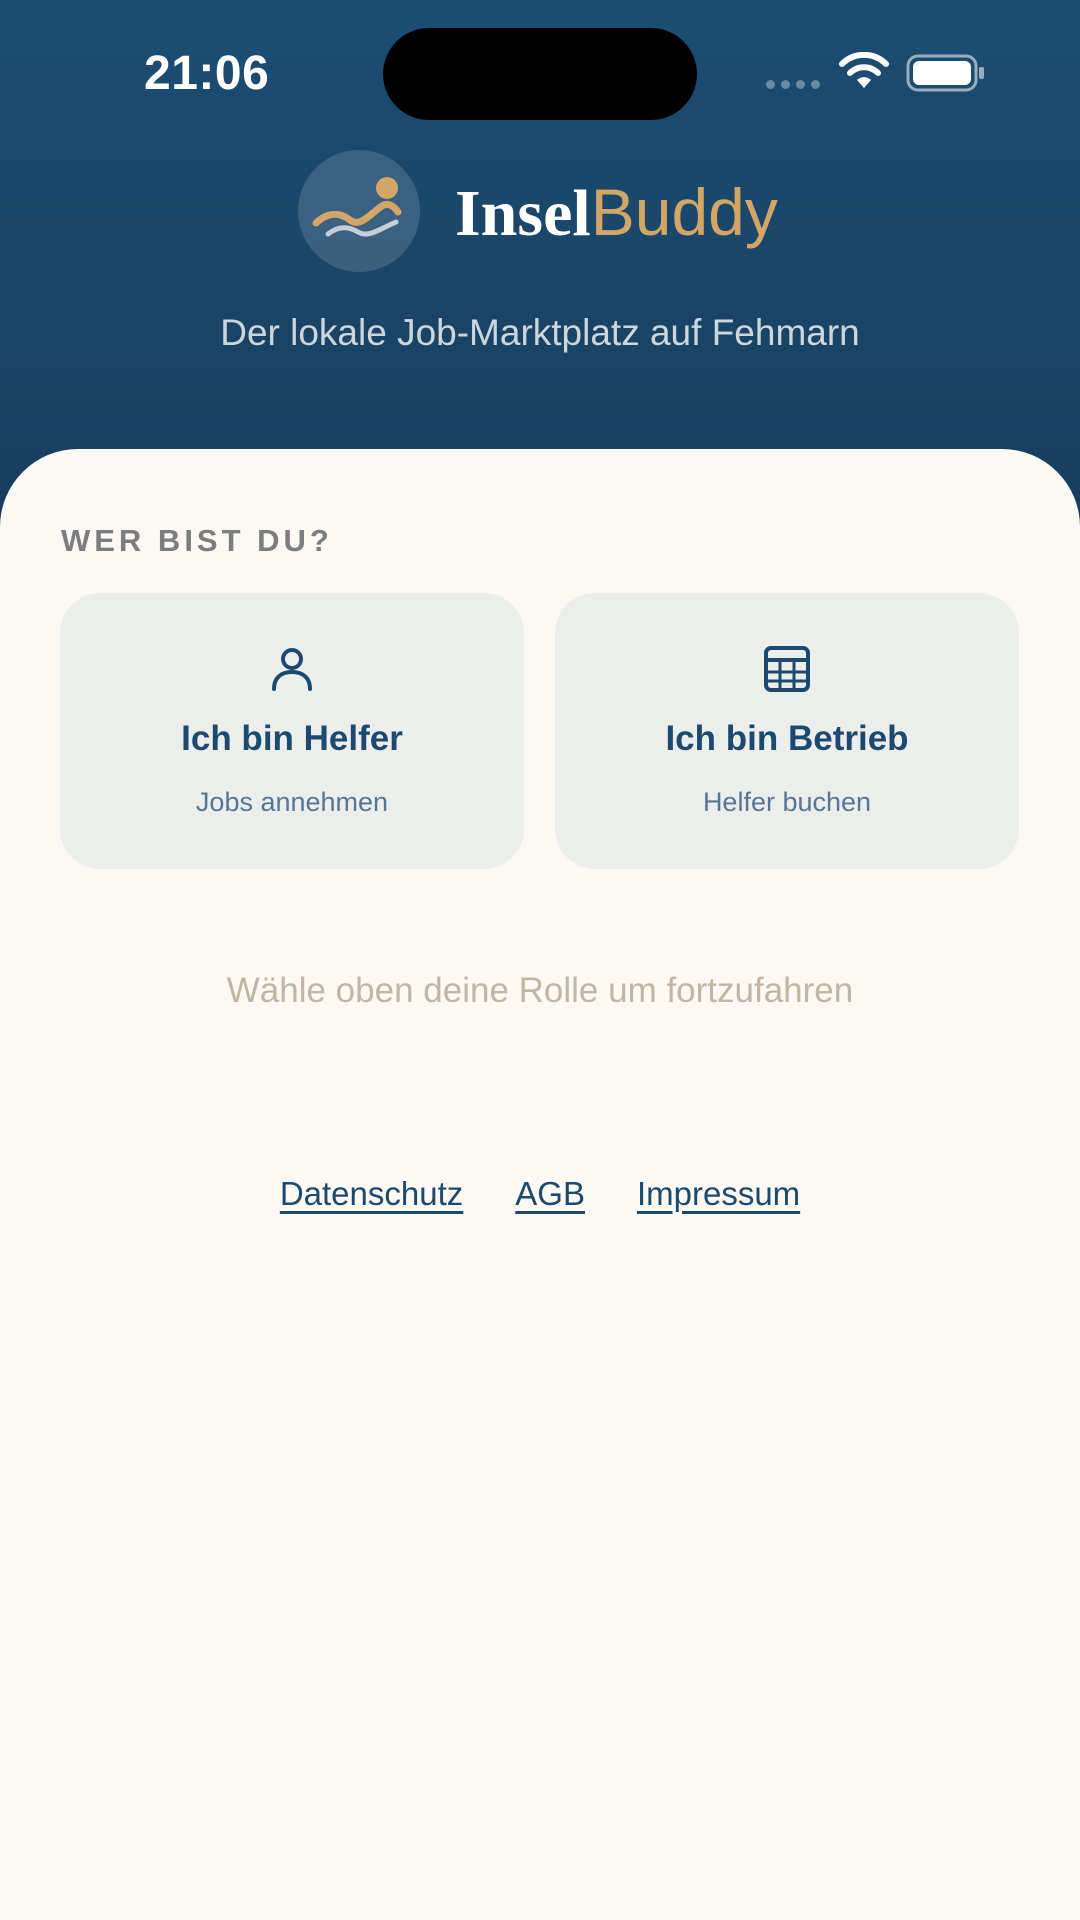  I want to click on helper-role-button: Ich bin Helfer Jobs annehmen, so click(292, 731).